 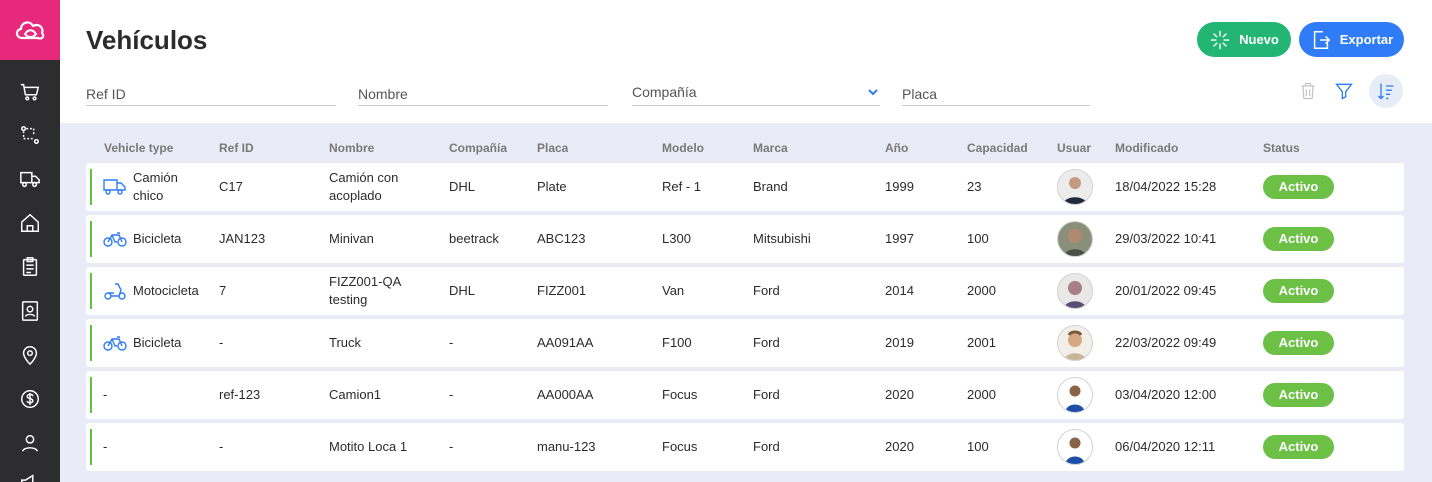 I want to click on sidebar-item-clipboard, so click(x=30, y=267).